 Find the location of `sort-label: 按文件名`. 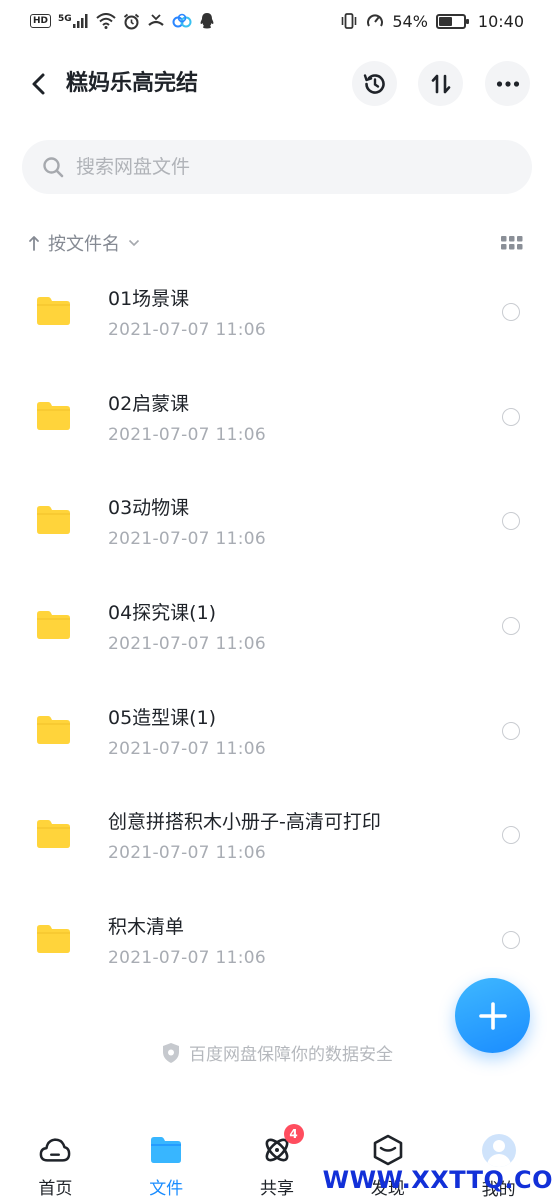

sort-label: 按文件名 is located at coordinates (84, 244).